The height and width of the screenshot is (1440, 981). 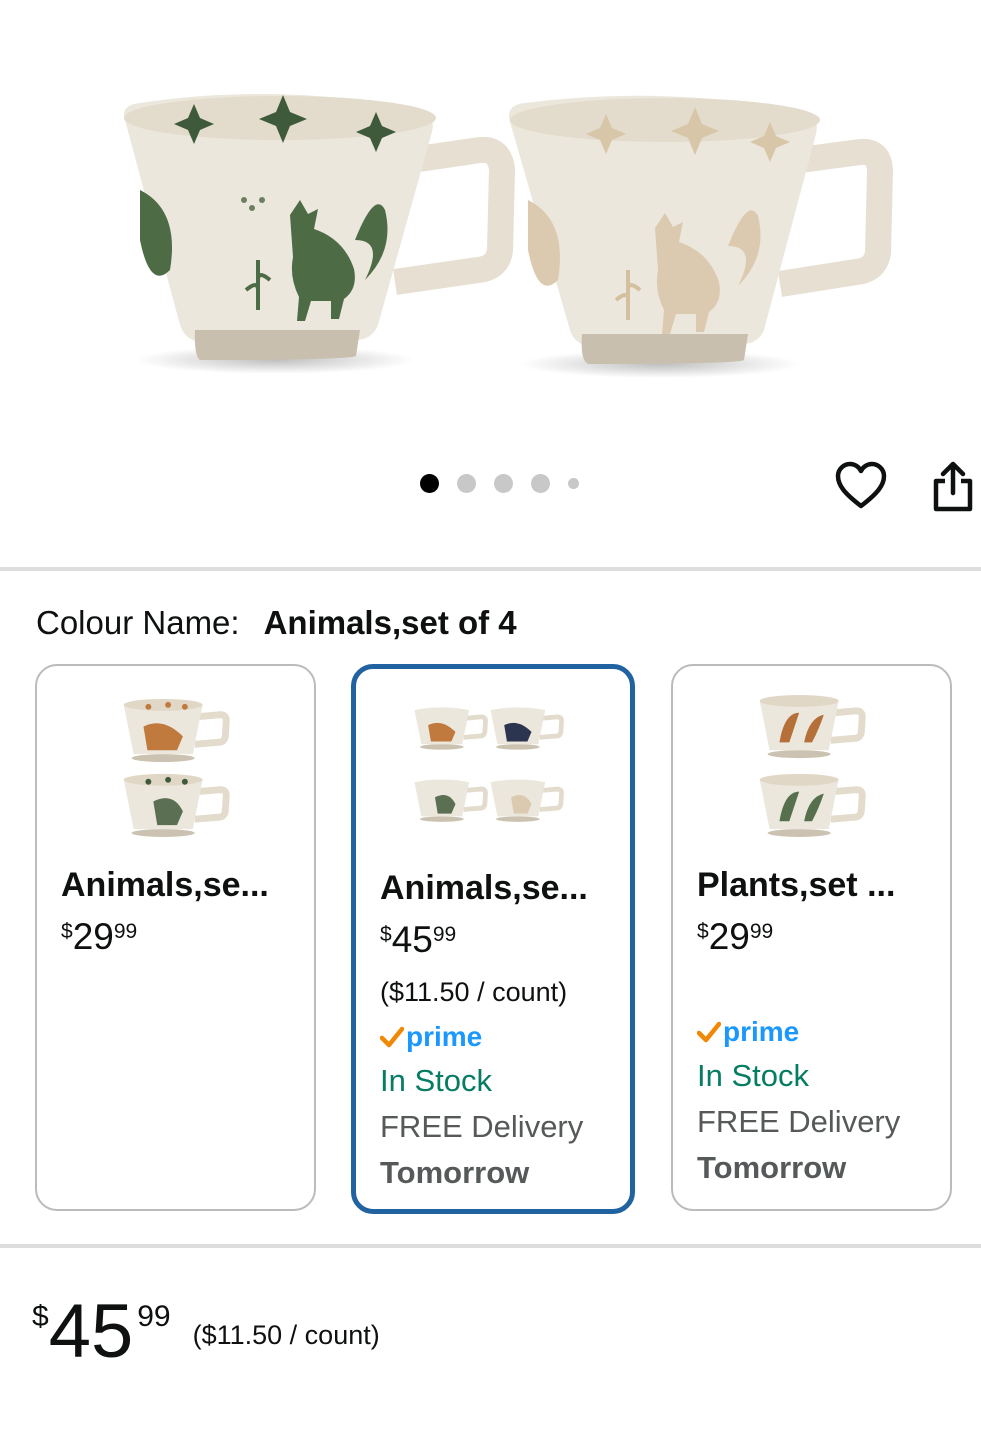 What do you see at coordinates (91, 1331) in the screenshot?
I see `price-whole: 45` at bounding box center [91, 1331].